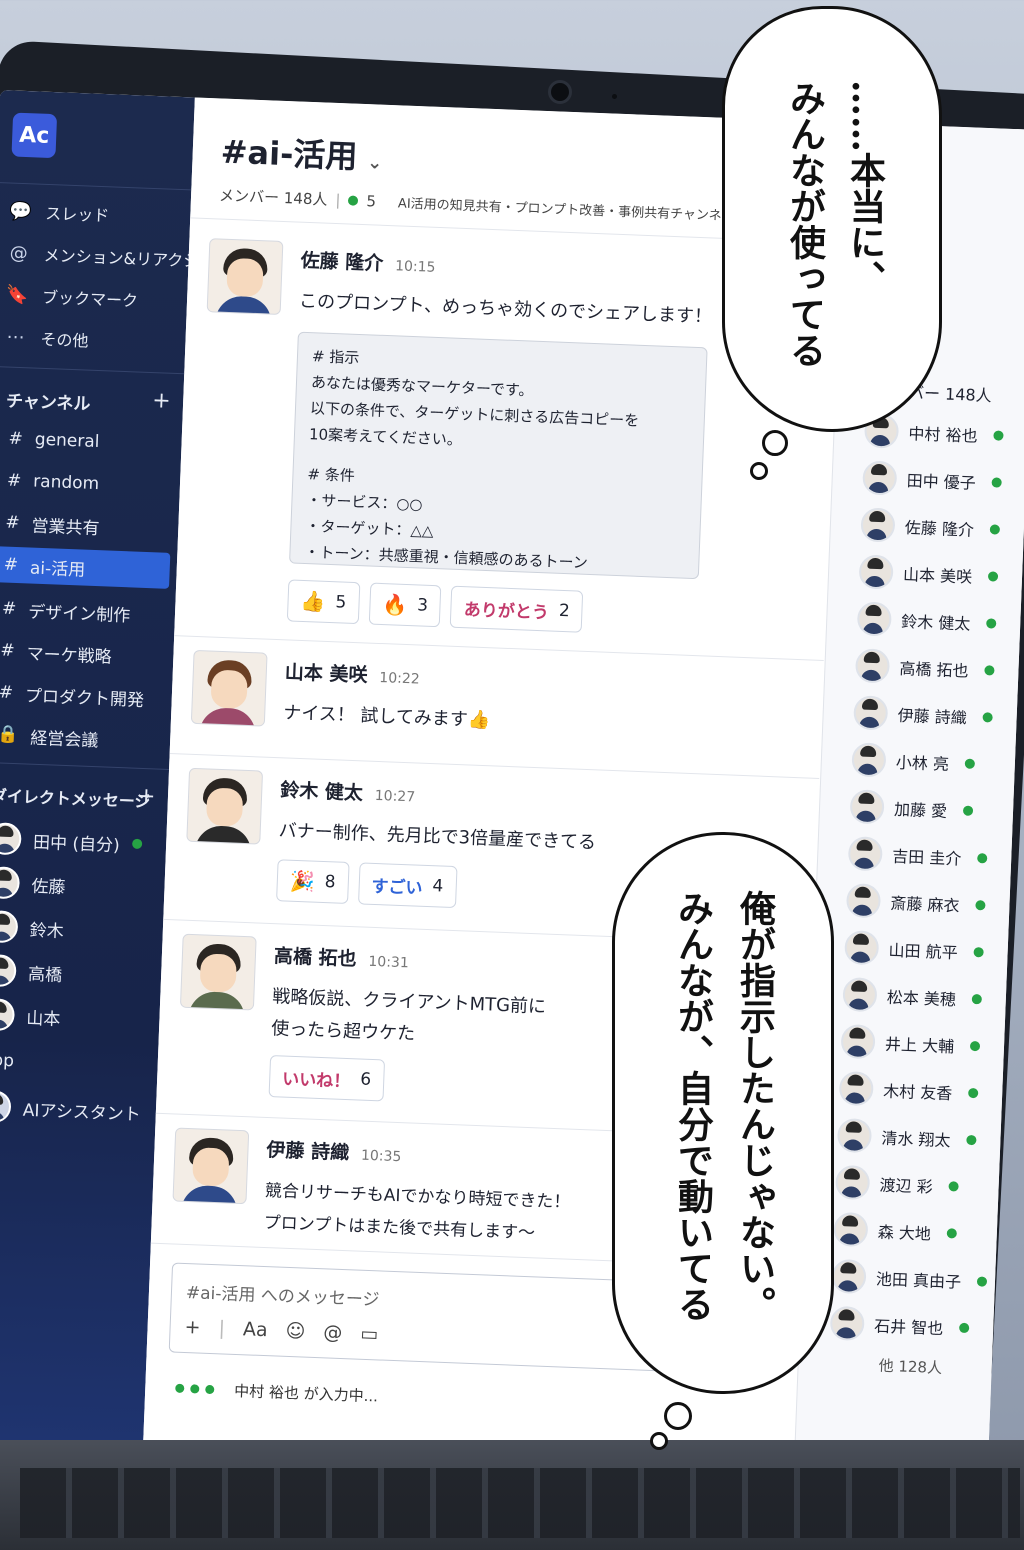  I want to click on message-text: 競合リサーチもAIでかなり時短できた！ プロンプトはまた後で共有します〜, so click(417, 1212).